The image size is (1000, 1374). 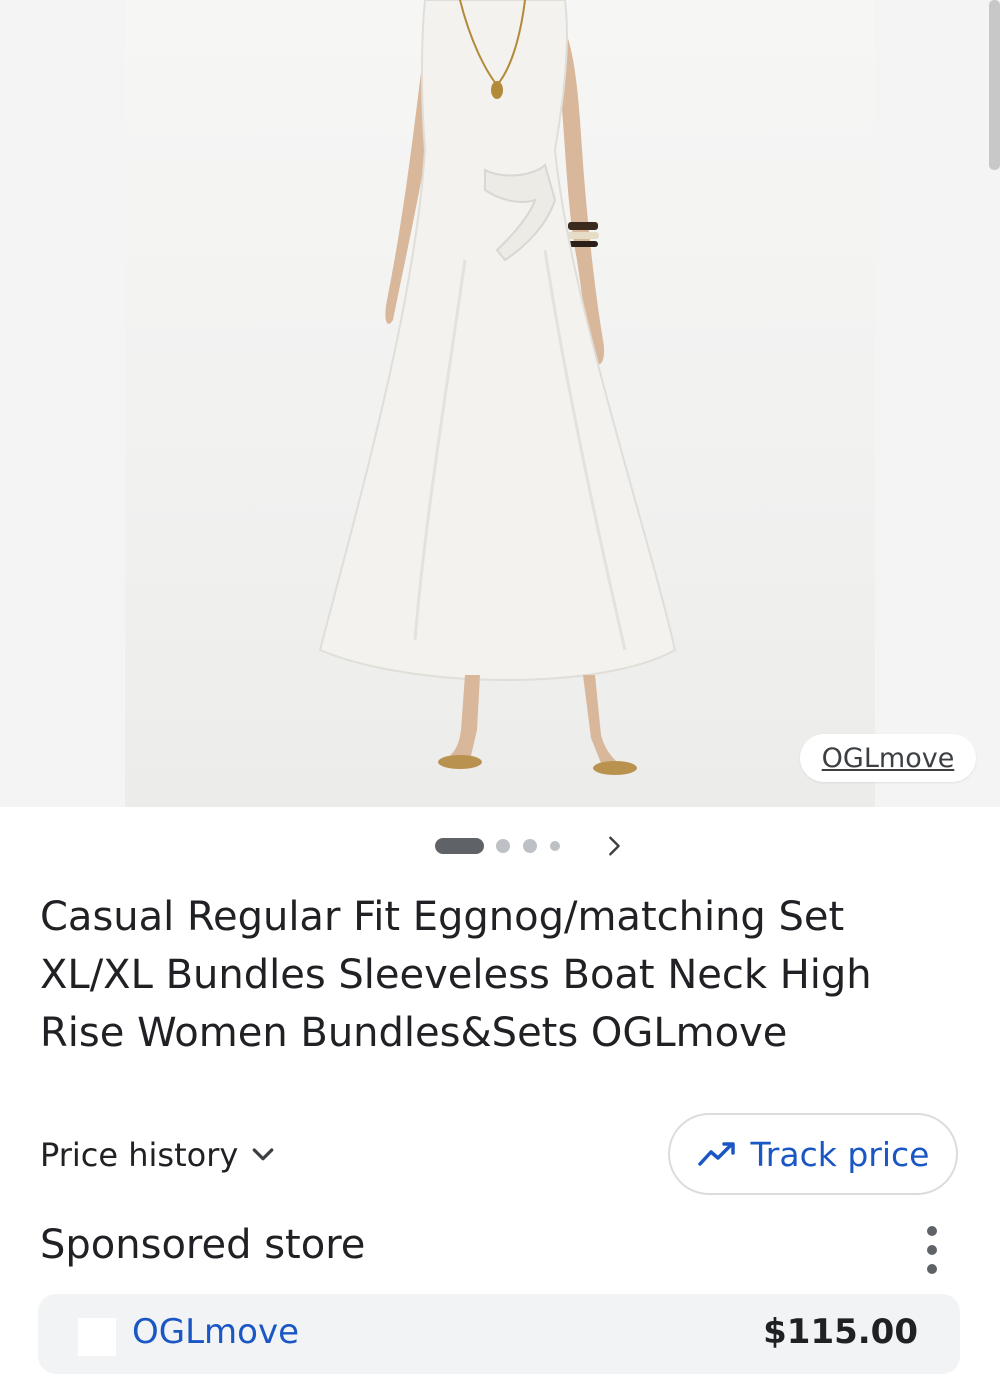 What do you see at coordinates (840, 1154) in the screenshot?
I see `track-price-label: Track price` at bounding box center [840, 1154].